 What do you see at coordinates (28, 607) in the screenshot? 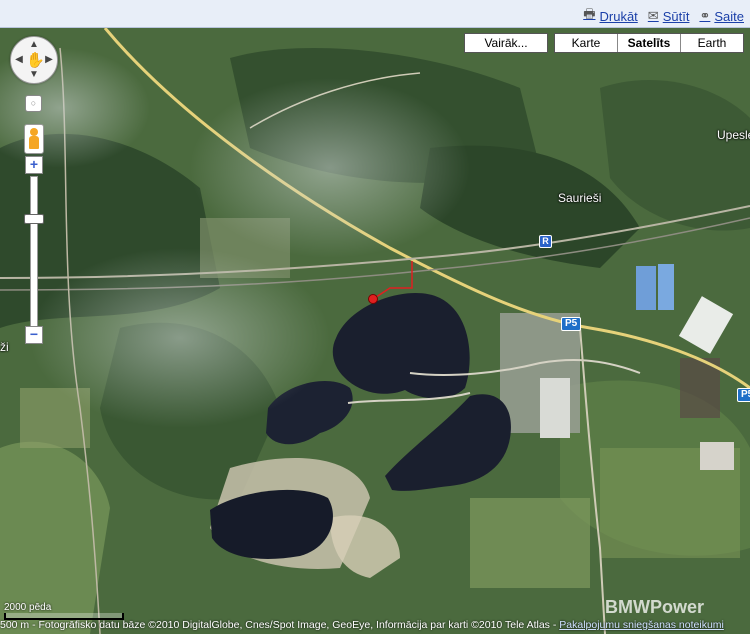
I see `scale-label-feet: 2000 pēda` at bounding box center [28, 607].